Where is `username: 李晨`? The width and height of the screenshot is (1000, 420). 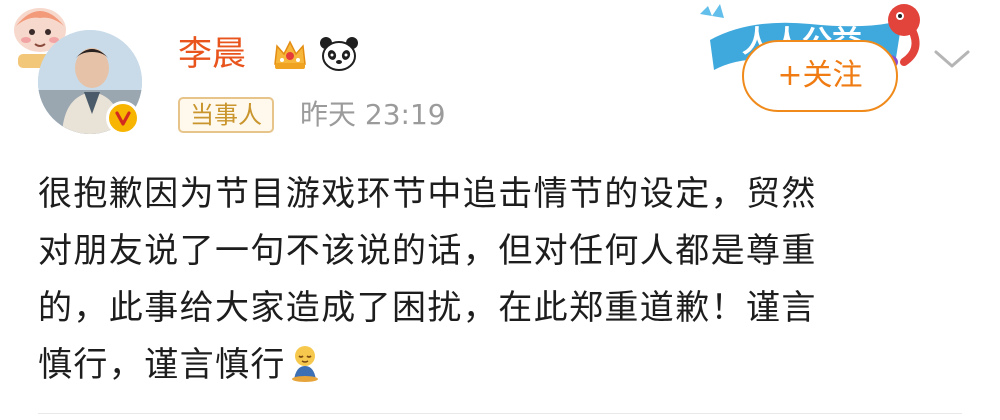 username: 李晨 is located at coordinates (212, 54).